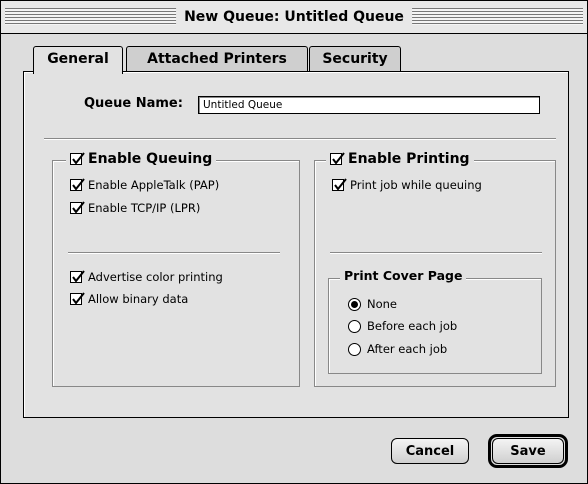  Describe the element at coordinates (409, 159) in the screenshot. I see `enable-printing-label: Enable Printing` at that location.